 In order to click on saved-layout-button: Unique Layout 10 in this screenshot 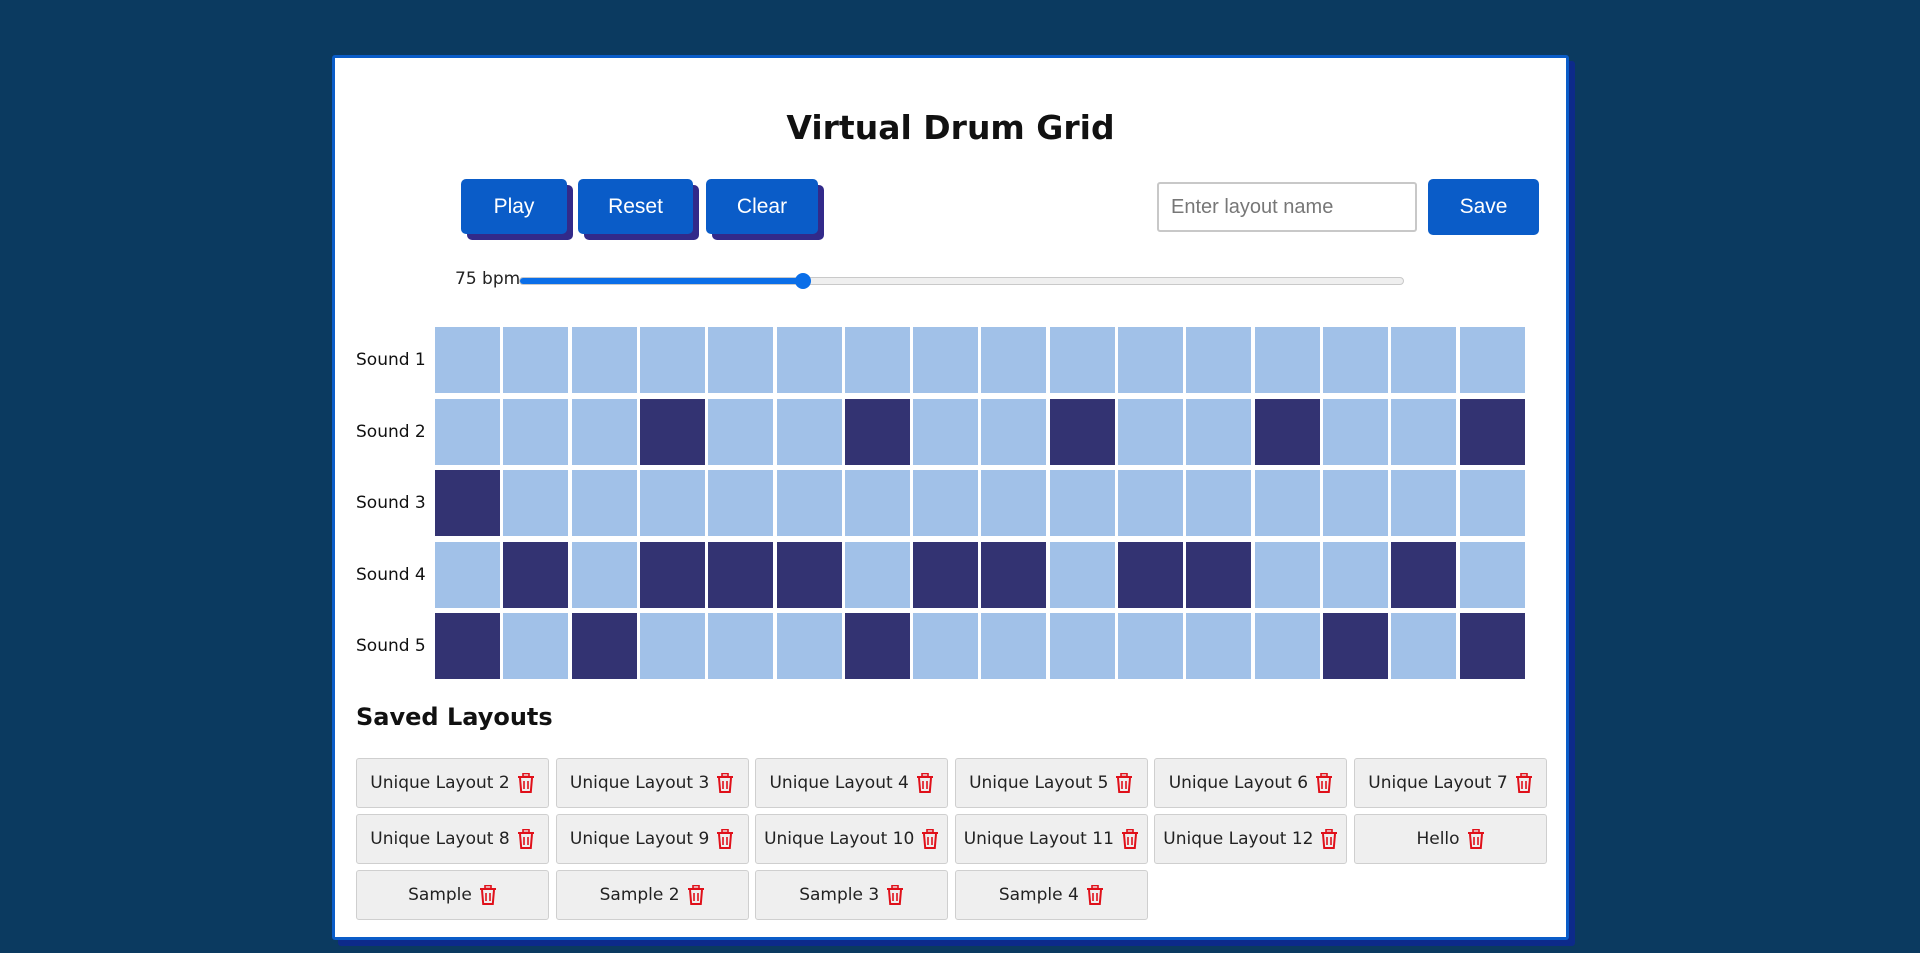, I will do `click(852, 839)`.